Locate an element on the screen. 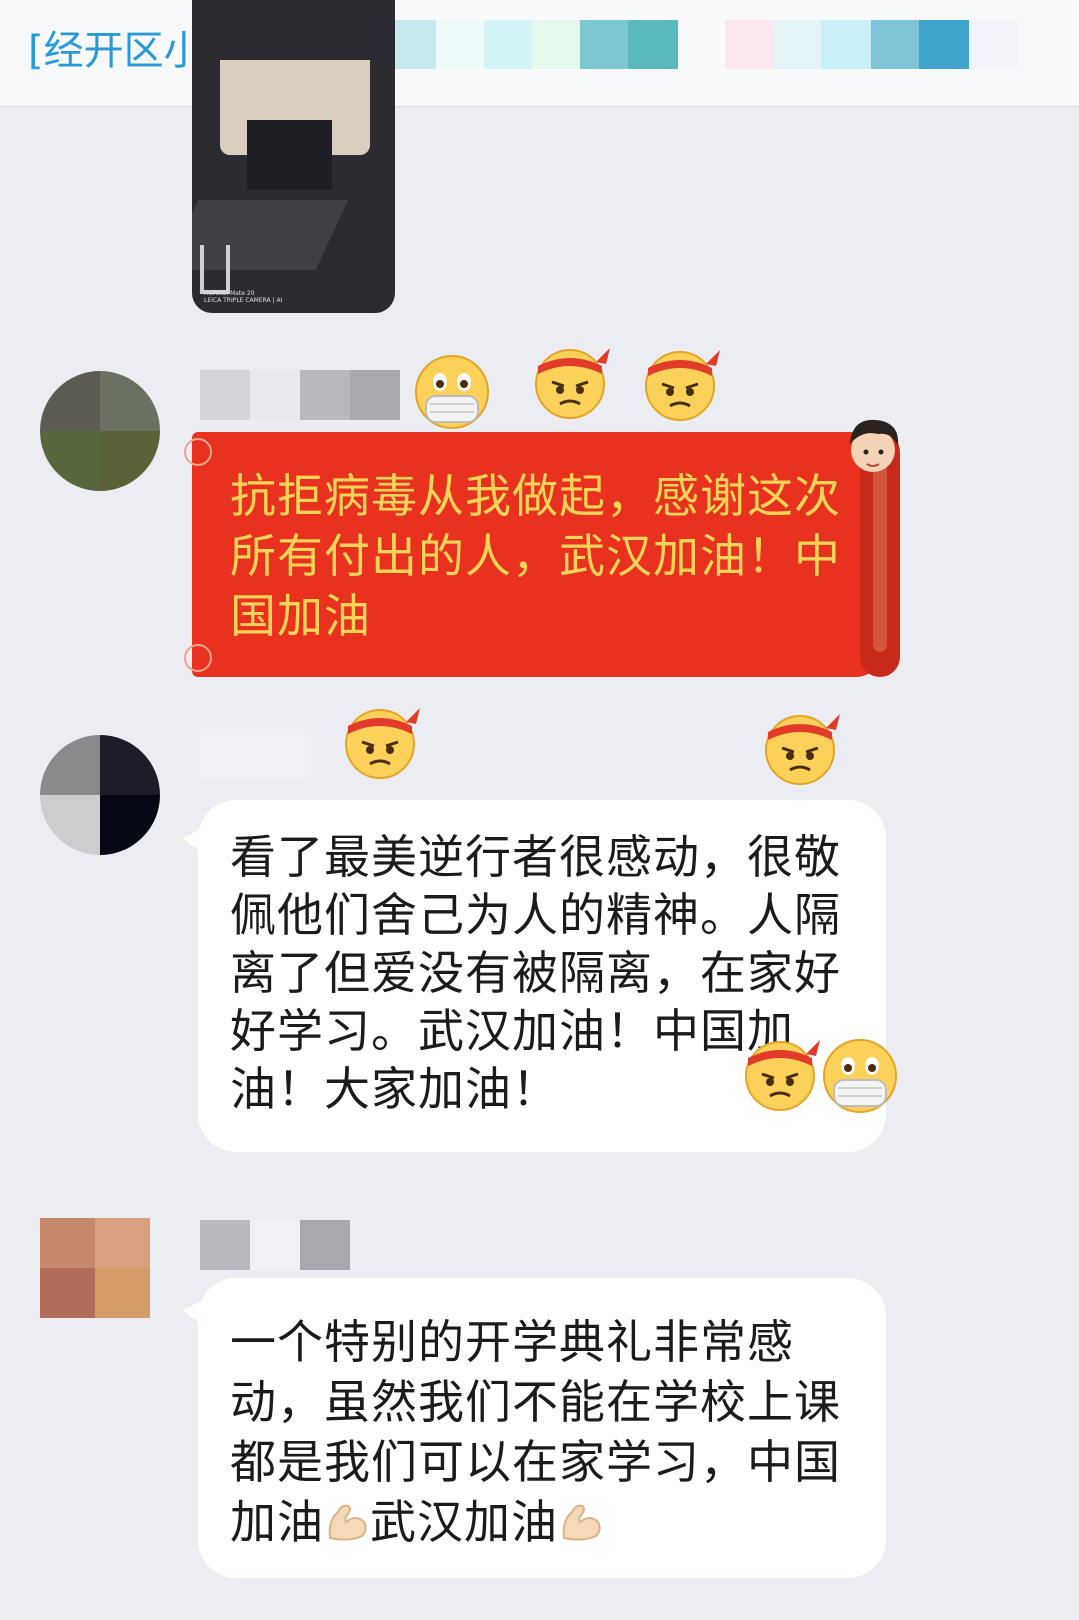 The image size is (1079, 1620). red-sticker-message: 抗拒病毒从我做起，感谢这次所有付出的人，武汉加油！中国加油 is located at coordinates (542, 554).